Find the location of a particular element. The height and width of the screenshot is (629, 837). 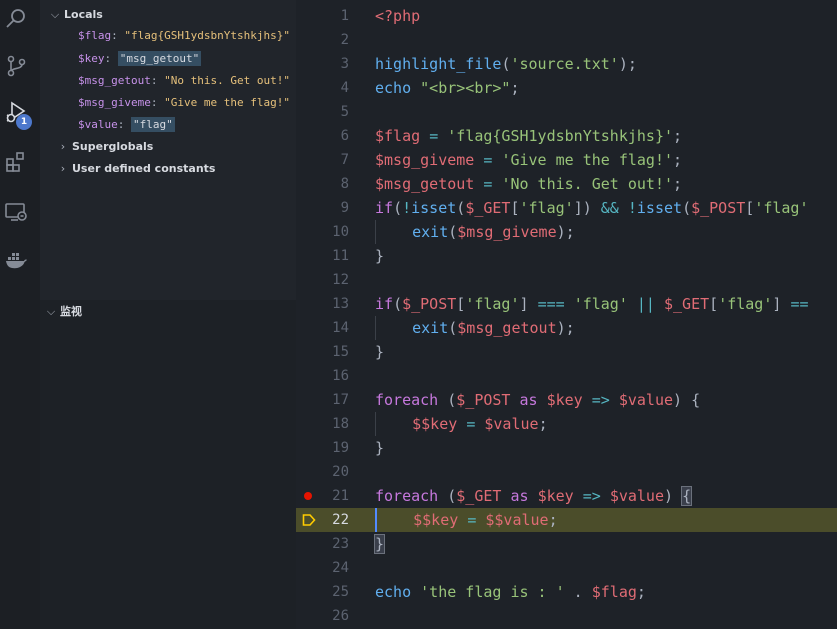

line-number: 17 is located at coordinates (340, 400).